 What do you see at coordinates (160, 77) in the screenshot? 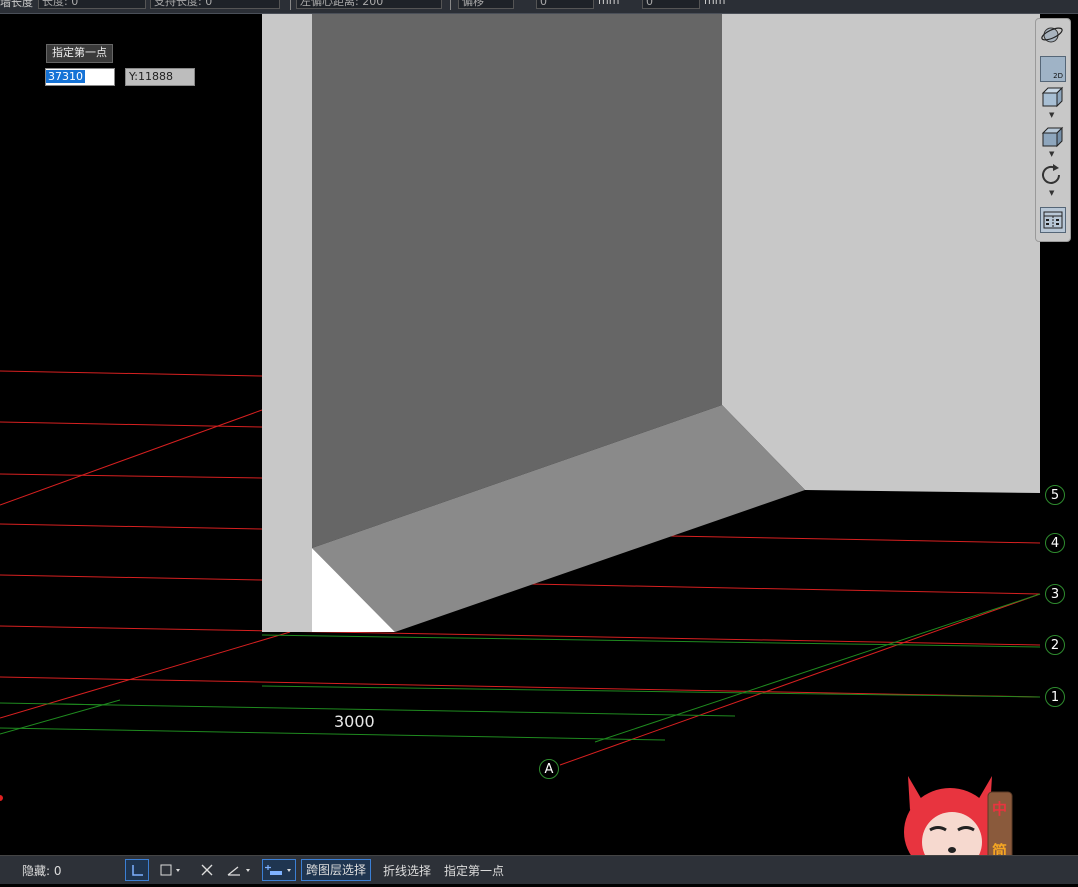
I see `y-coordinate-input: Y:11888` at bounding box center [160, 77].